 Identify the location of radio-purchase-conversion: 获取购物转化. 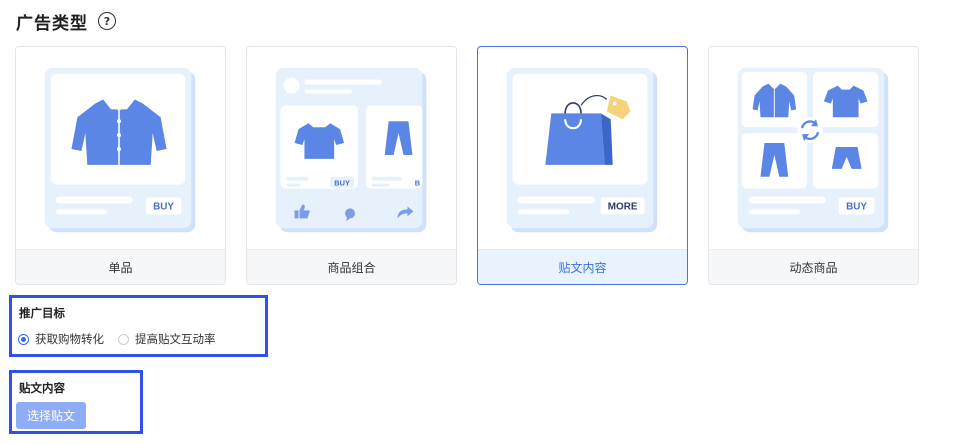
(61, 339).